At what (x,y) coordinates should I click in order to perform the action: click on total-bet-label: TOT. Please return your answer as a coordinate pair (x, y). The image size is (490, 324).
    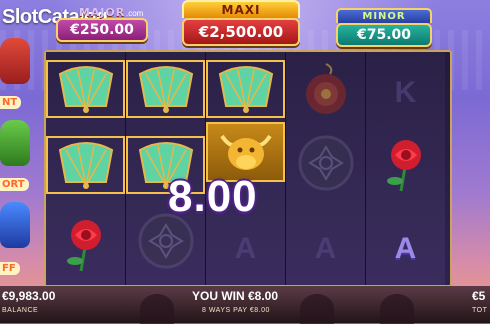
    Looking at the image, I should click on (480, 310).